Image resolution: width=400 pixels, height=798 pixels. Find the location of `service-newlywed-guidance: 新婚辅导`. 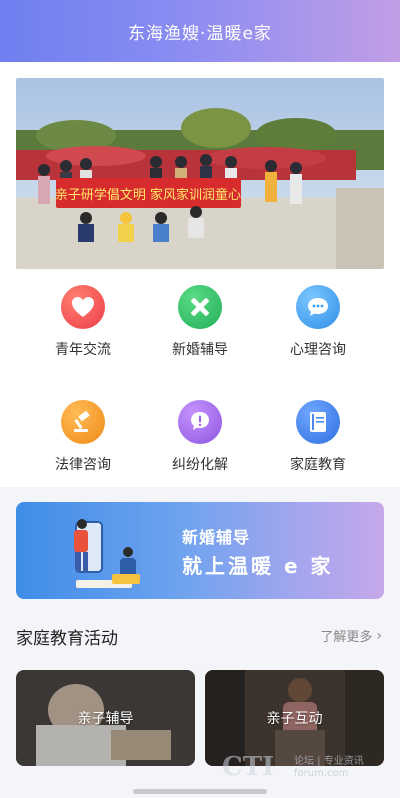

service-newlywed-guidance: 新婚辅导 is located at coordinates (200, 322).